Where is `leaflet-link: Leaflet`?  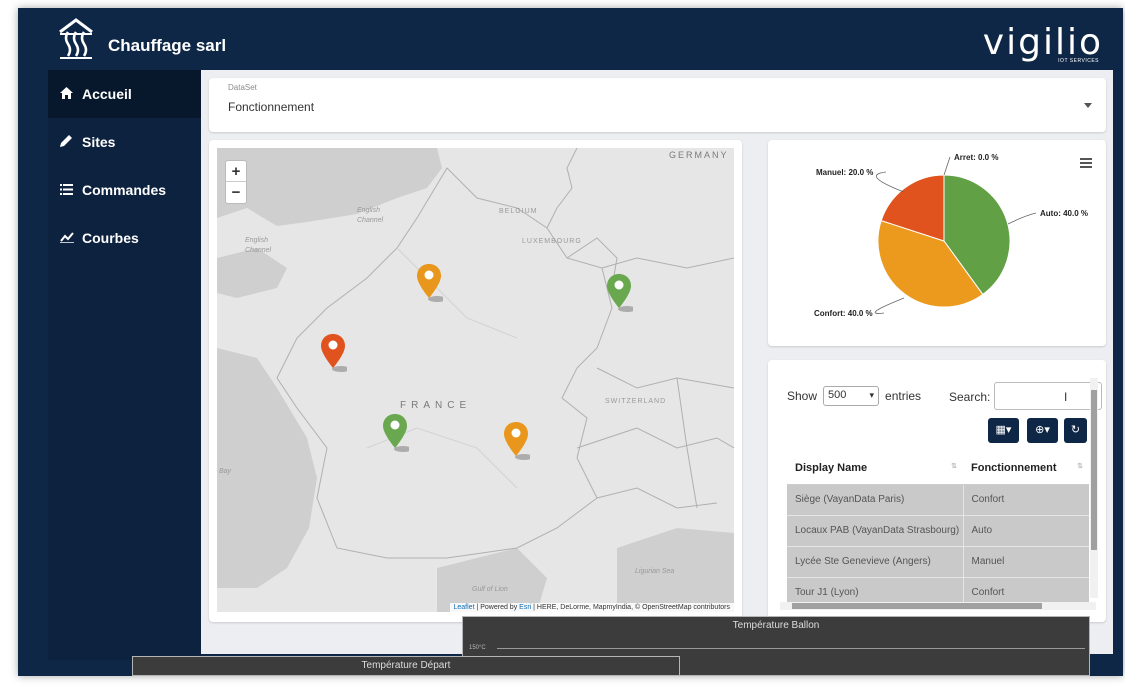 leaflet-link: Leaflet is located at coordinates (464, 607).